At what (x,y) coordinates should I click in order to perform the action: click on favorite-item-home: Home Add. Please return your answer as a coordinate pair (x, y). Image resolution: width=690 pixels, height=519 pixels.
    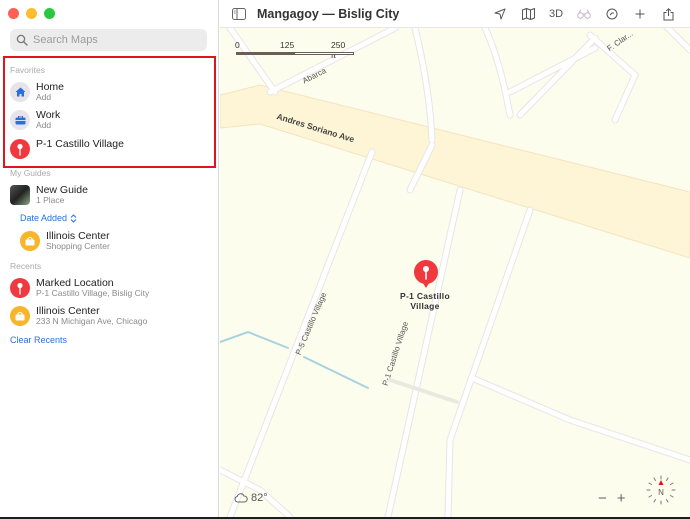
    Looking at the image, I should click on (37, 92).